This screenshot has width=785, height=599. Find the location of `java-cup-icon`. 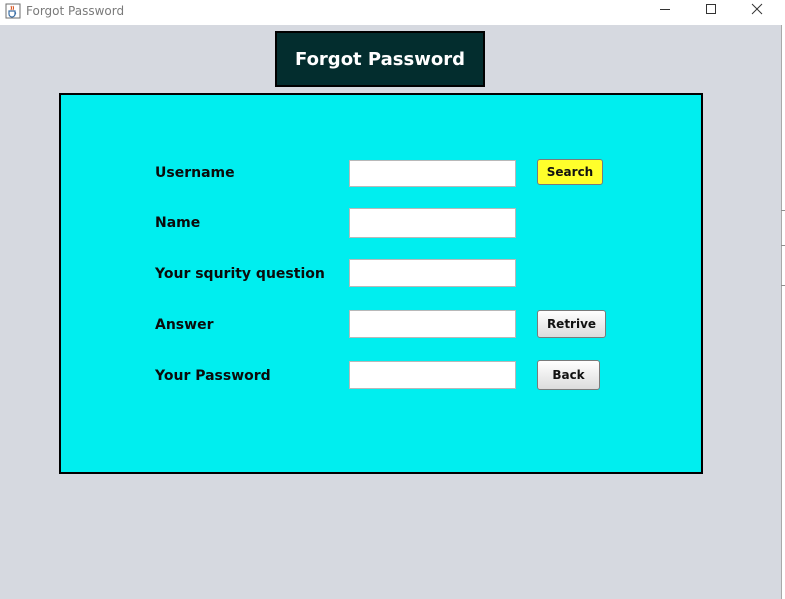

java-cup-icon is located at coordinates (13, 11).